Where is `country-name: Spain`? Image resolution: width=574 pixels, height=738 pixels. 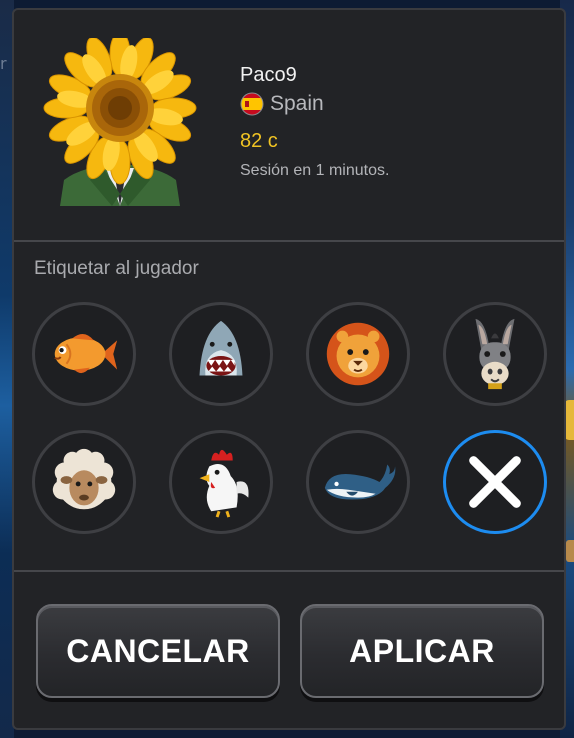
country-name: Spain is located at coordinates (297, 103).